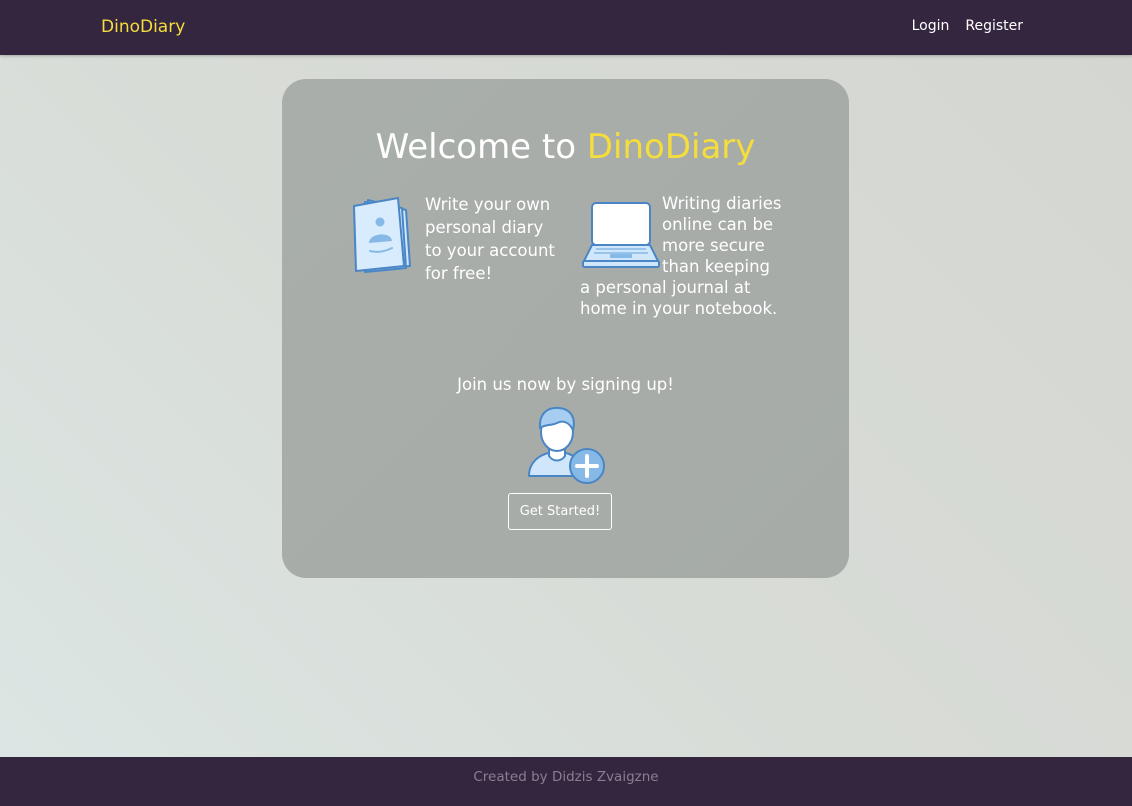 Image resolution: width=1132 pixels, height=806 pixels. What do you see at coordinates (560, 511) in the screenshot?
I see `get-started-button: Get Started!` at bounding box center [560, 511].